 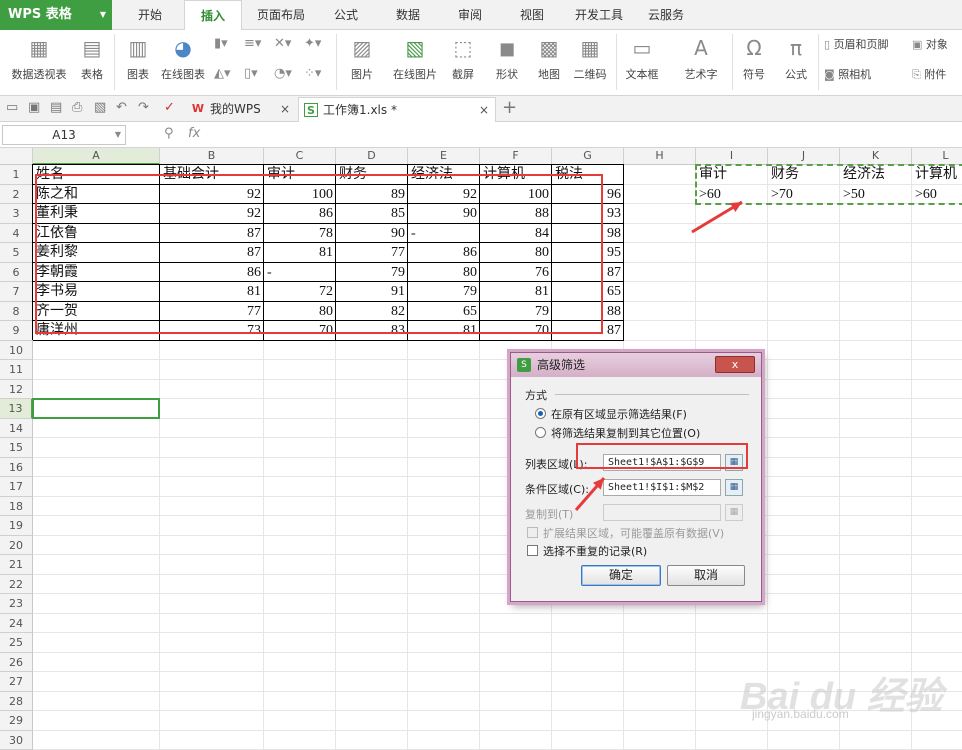 What do you see at coordinates (588, 156) in the screenshot?
I see `column-header-G: G` at bounding box center [588, 156].